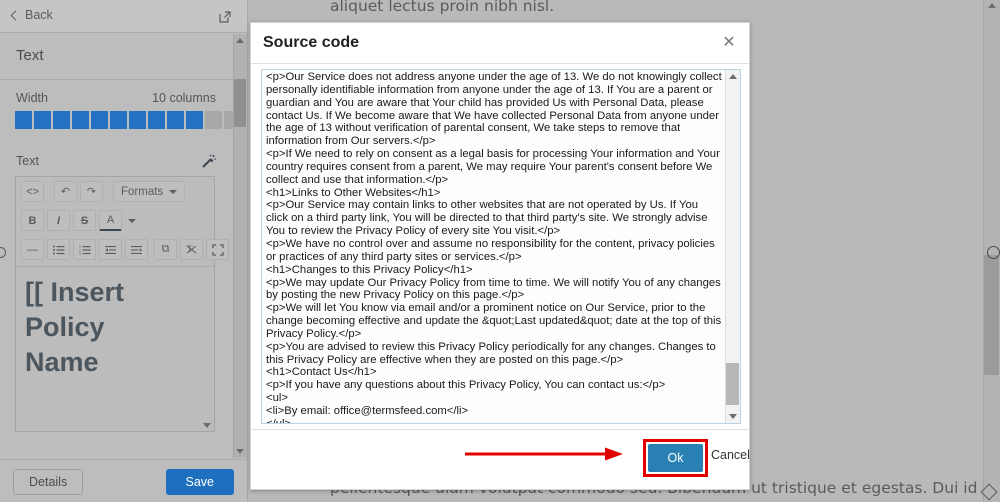 The image size is (1000, 502). Describe the element at coordinates (191, 249) in the screenshot. I see `clear-formatting-button: T` at that location.